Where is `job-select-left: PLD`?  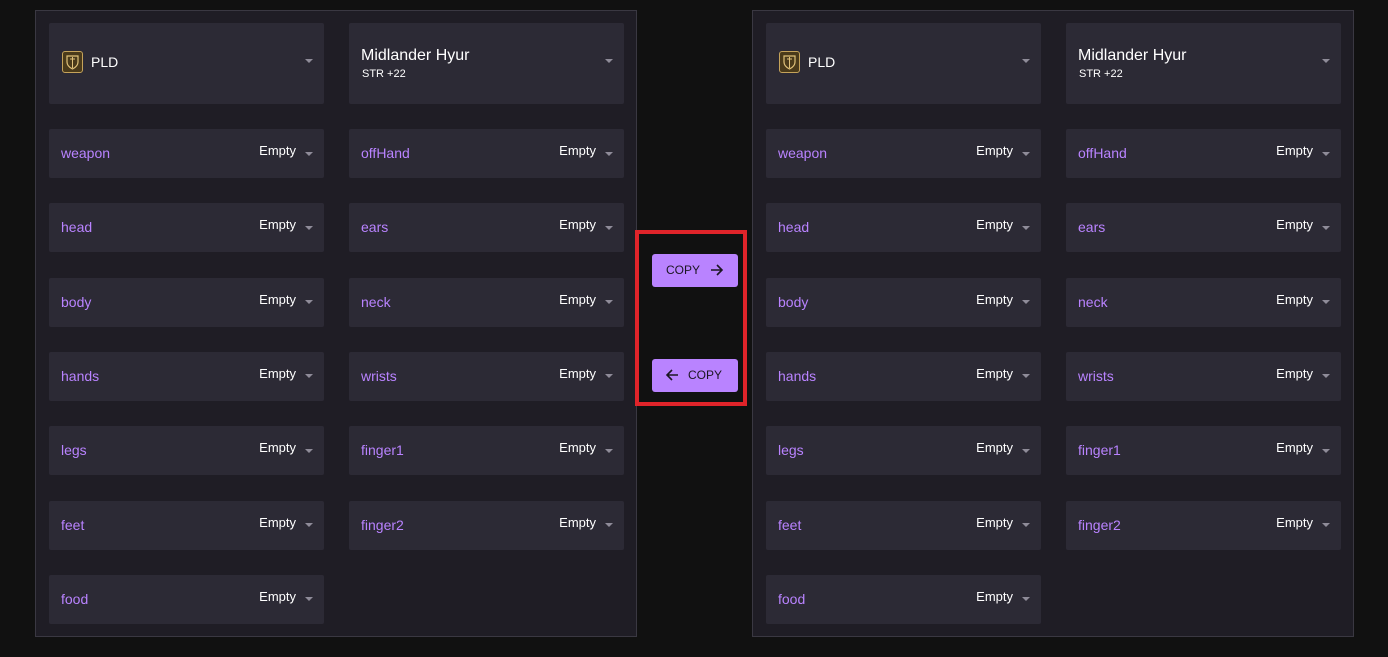
job-select-left: PLD is located at coordinates (186, 63).